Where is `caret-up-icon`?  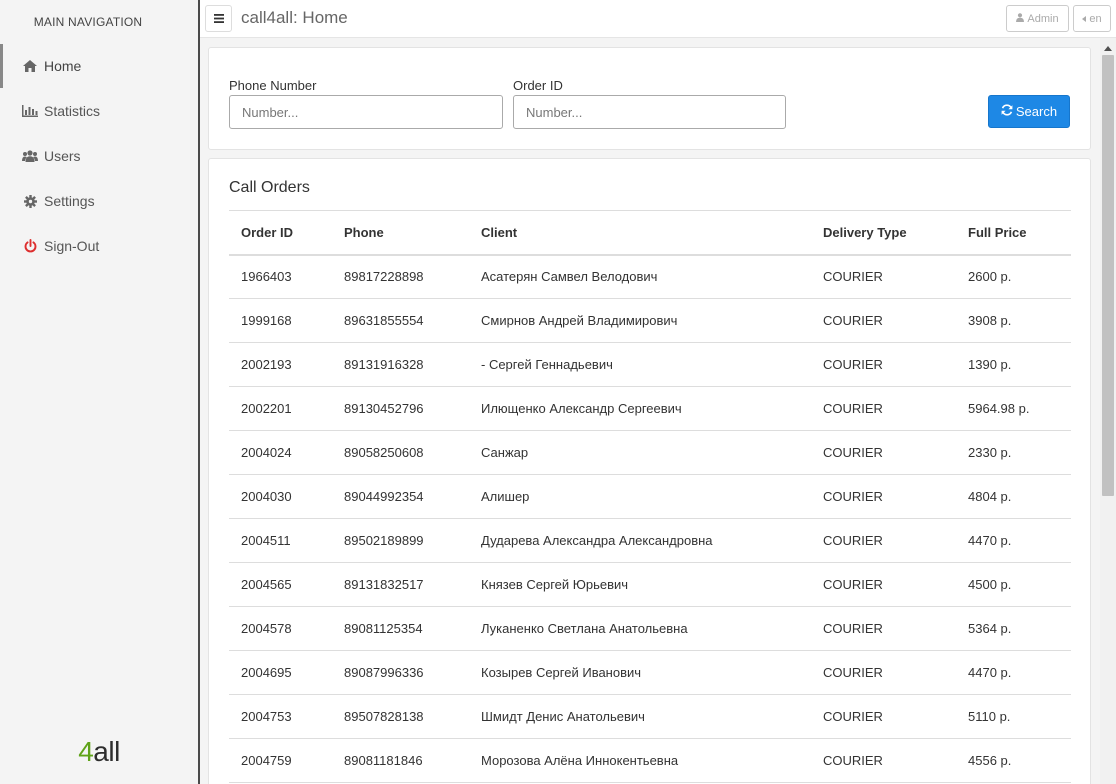
caret-up-icon is located at coordinates (1108, 46).